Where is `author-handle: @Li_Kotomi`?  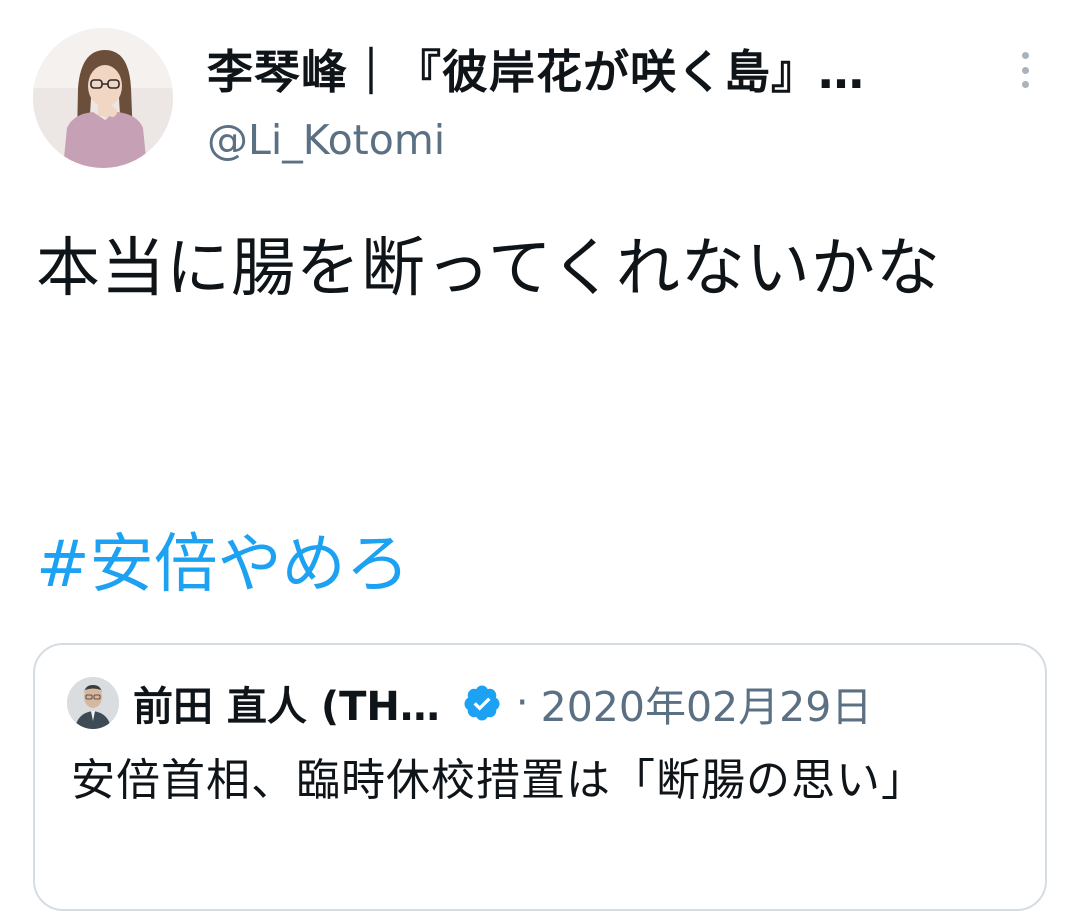
author-handle: @Li_Kotomi is located at coordinates (326, 140).